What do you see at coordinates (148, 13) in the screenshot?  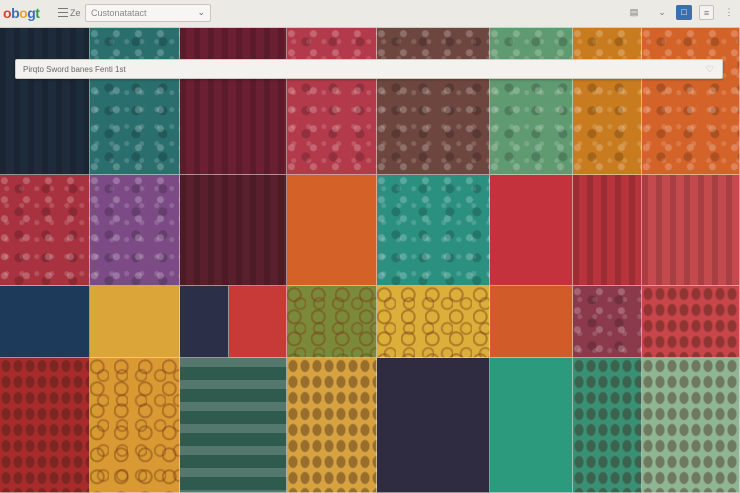 I see `search-input: Custonatatact ⌄` at bounding box center [148, 13].